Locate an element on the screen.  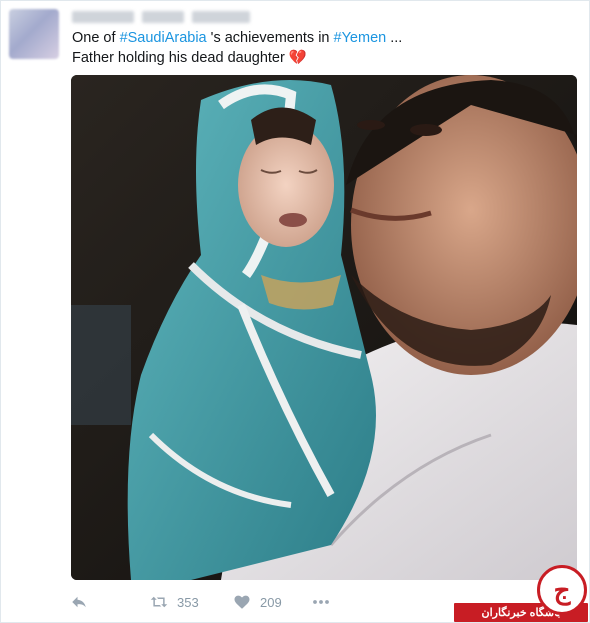
tweet-actions: 353 209 is located at coordinates (220, 603).